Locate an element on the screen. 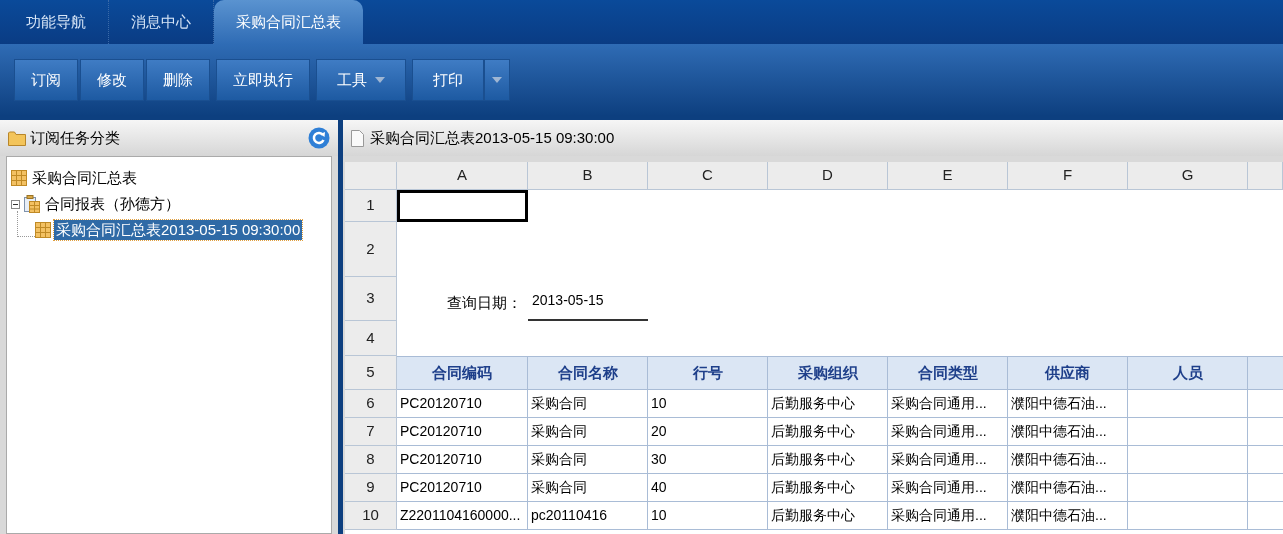 The width and height of the screenshot is (1283, 534). row-header: 6 is located at coordinates (371, 404).